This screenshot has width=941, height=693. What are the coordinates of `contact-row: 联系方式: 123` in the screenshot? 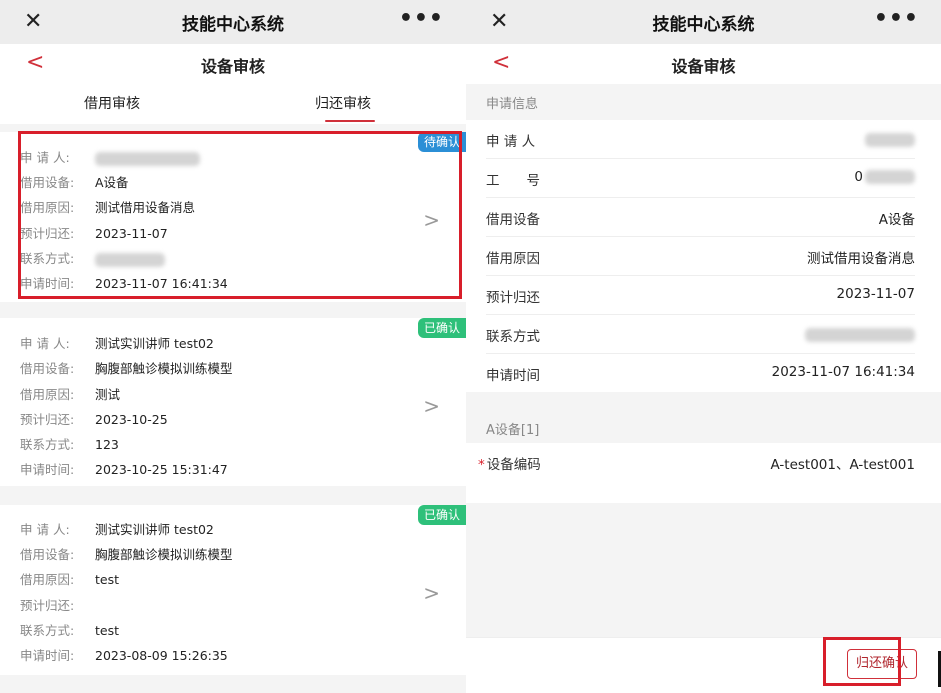 It's located at (69, 443).